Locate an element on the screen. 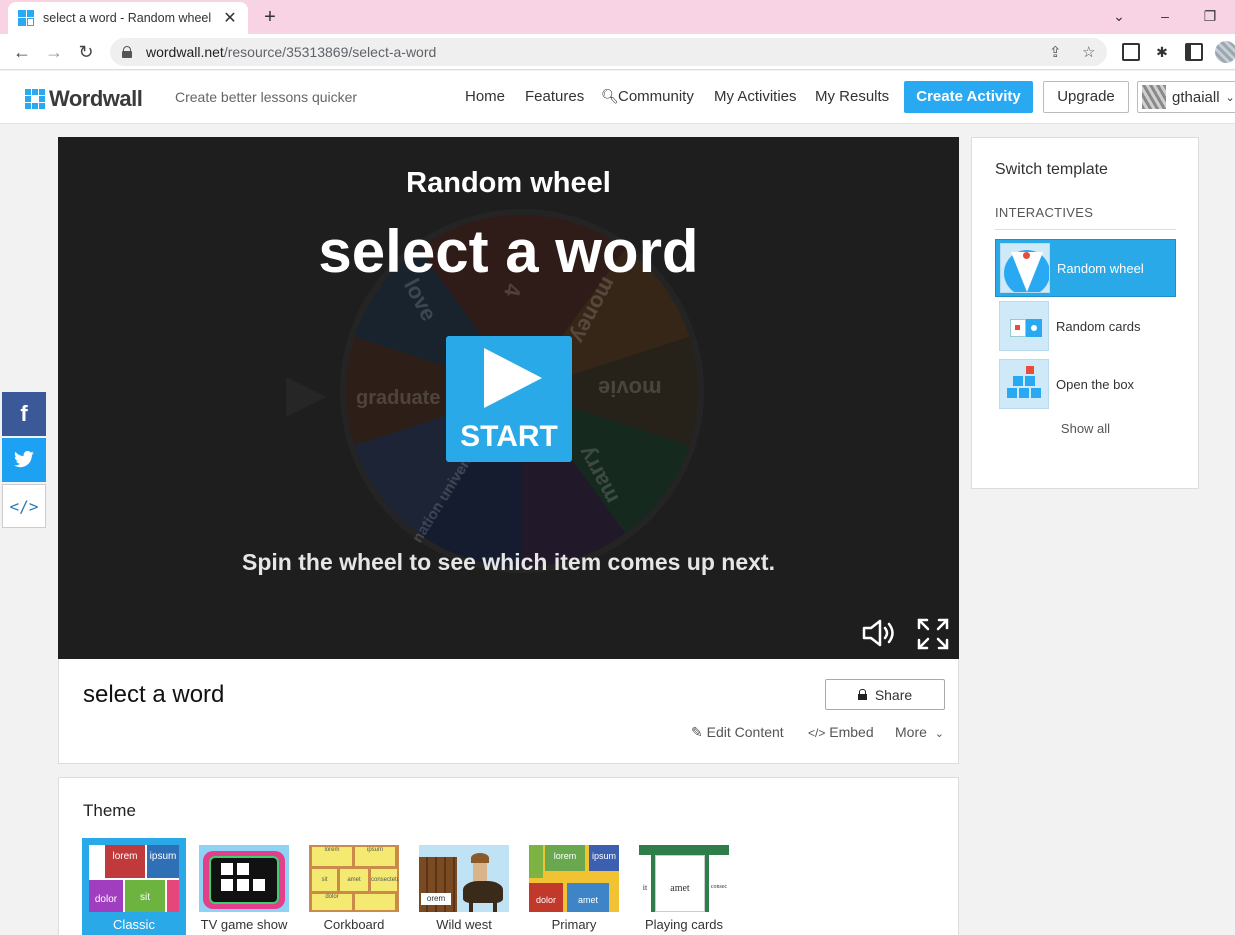 The width and height of the screenshot is (1235, 935). more-menu: More ⌄ is located at coordinates (919, 732).